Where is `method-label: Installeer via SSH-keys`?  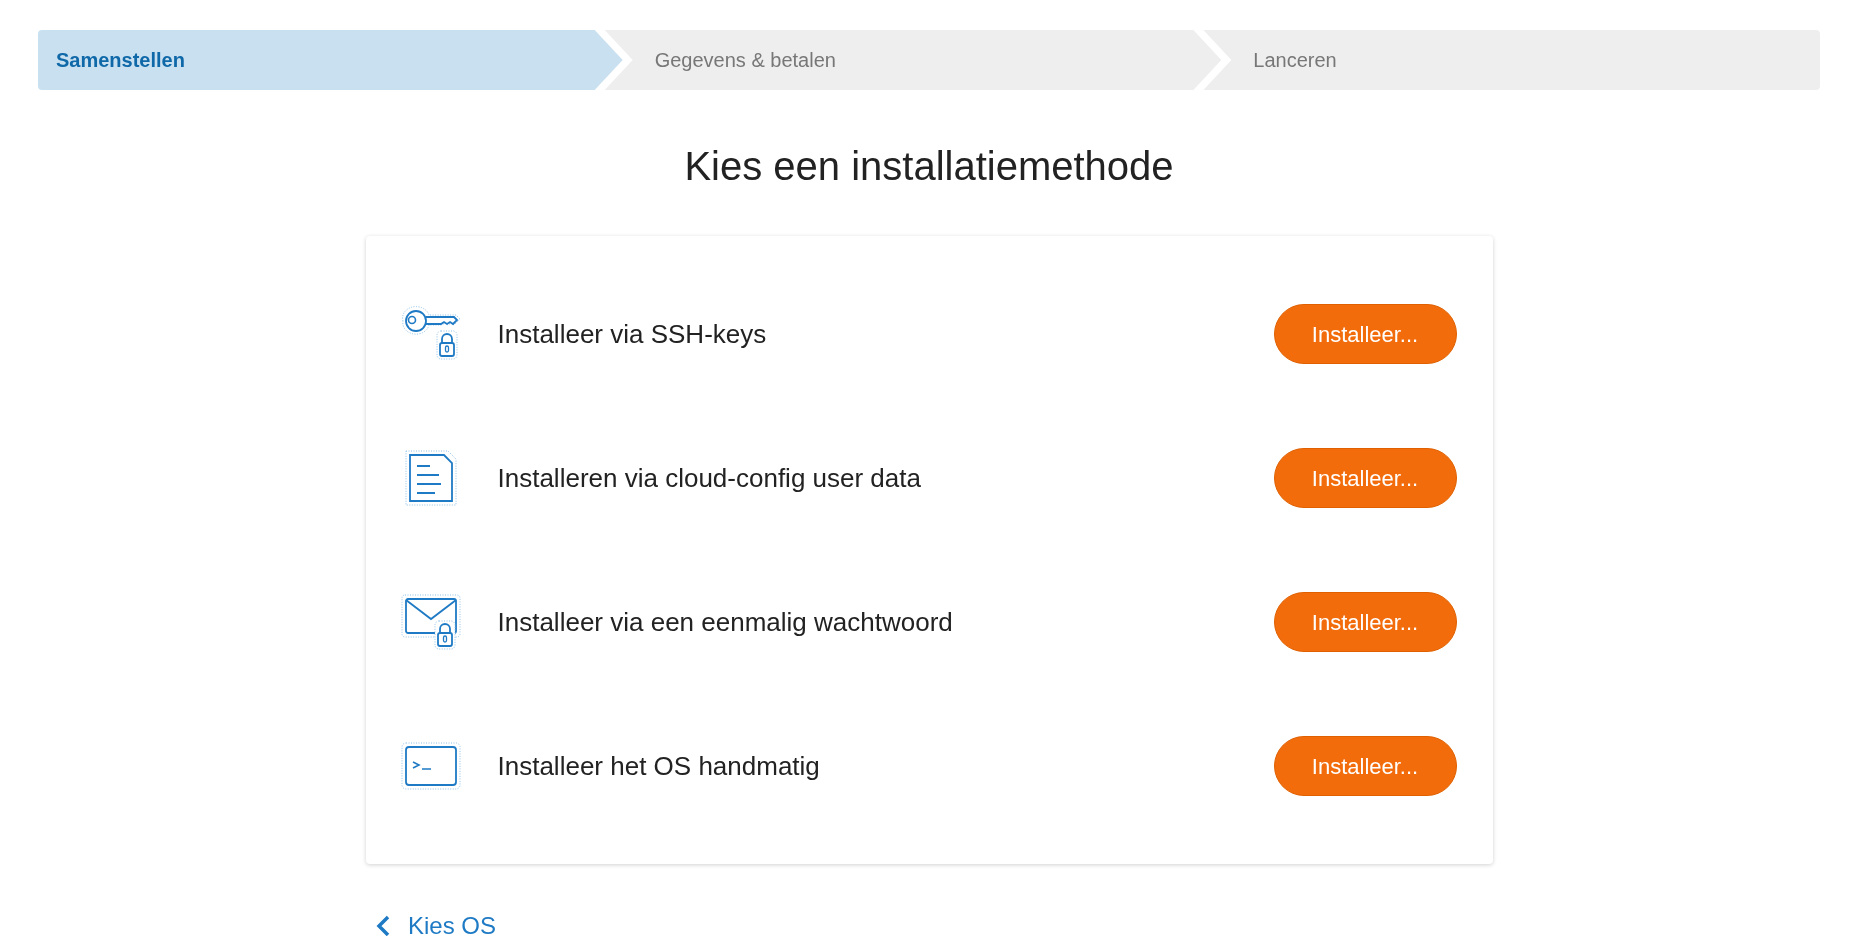 method-label: Installeer via SSH-keys is located at coordinates (632, 334).